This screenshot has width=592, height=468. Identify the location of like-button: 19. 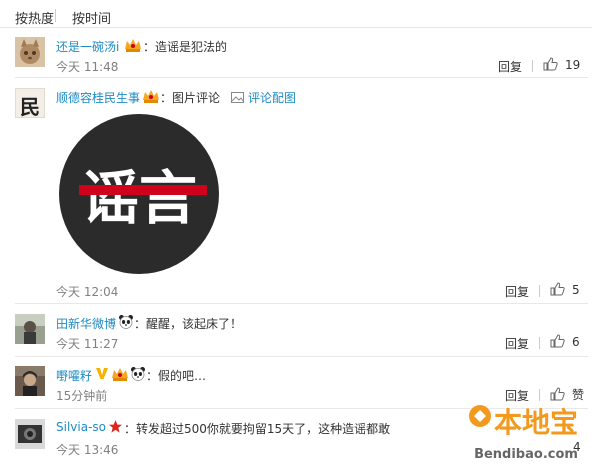
(561, 64).